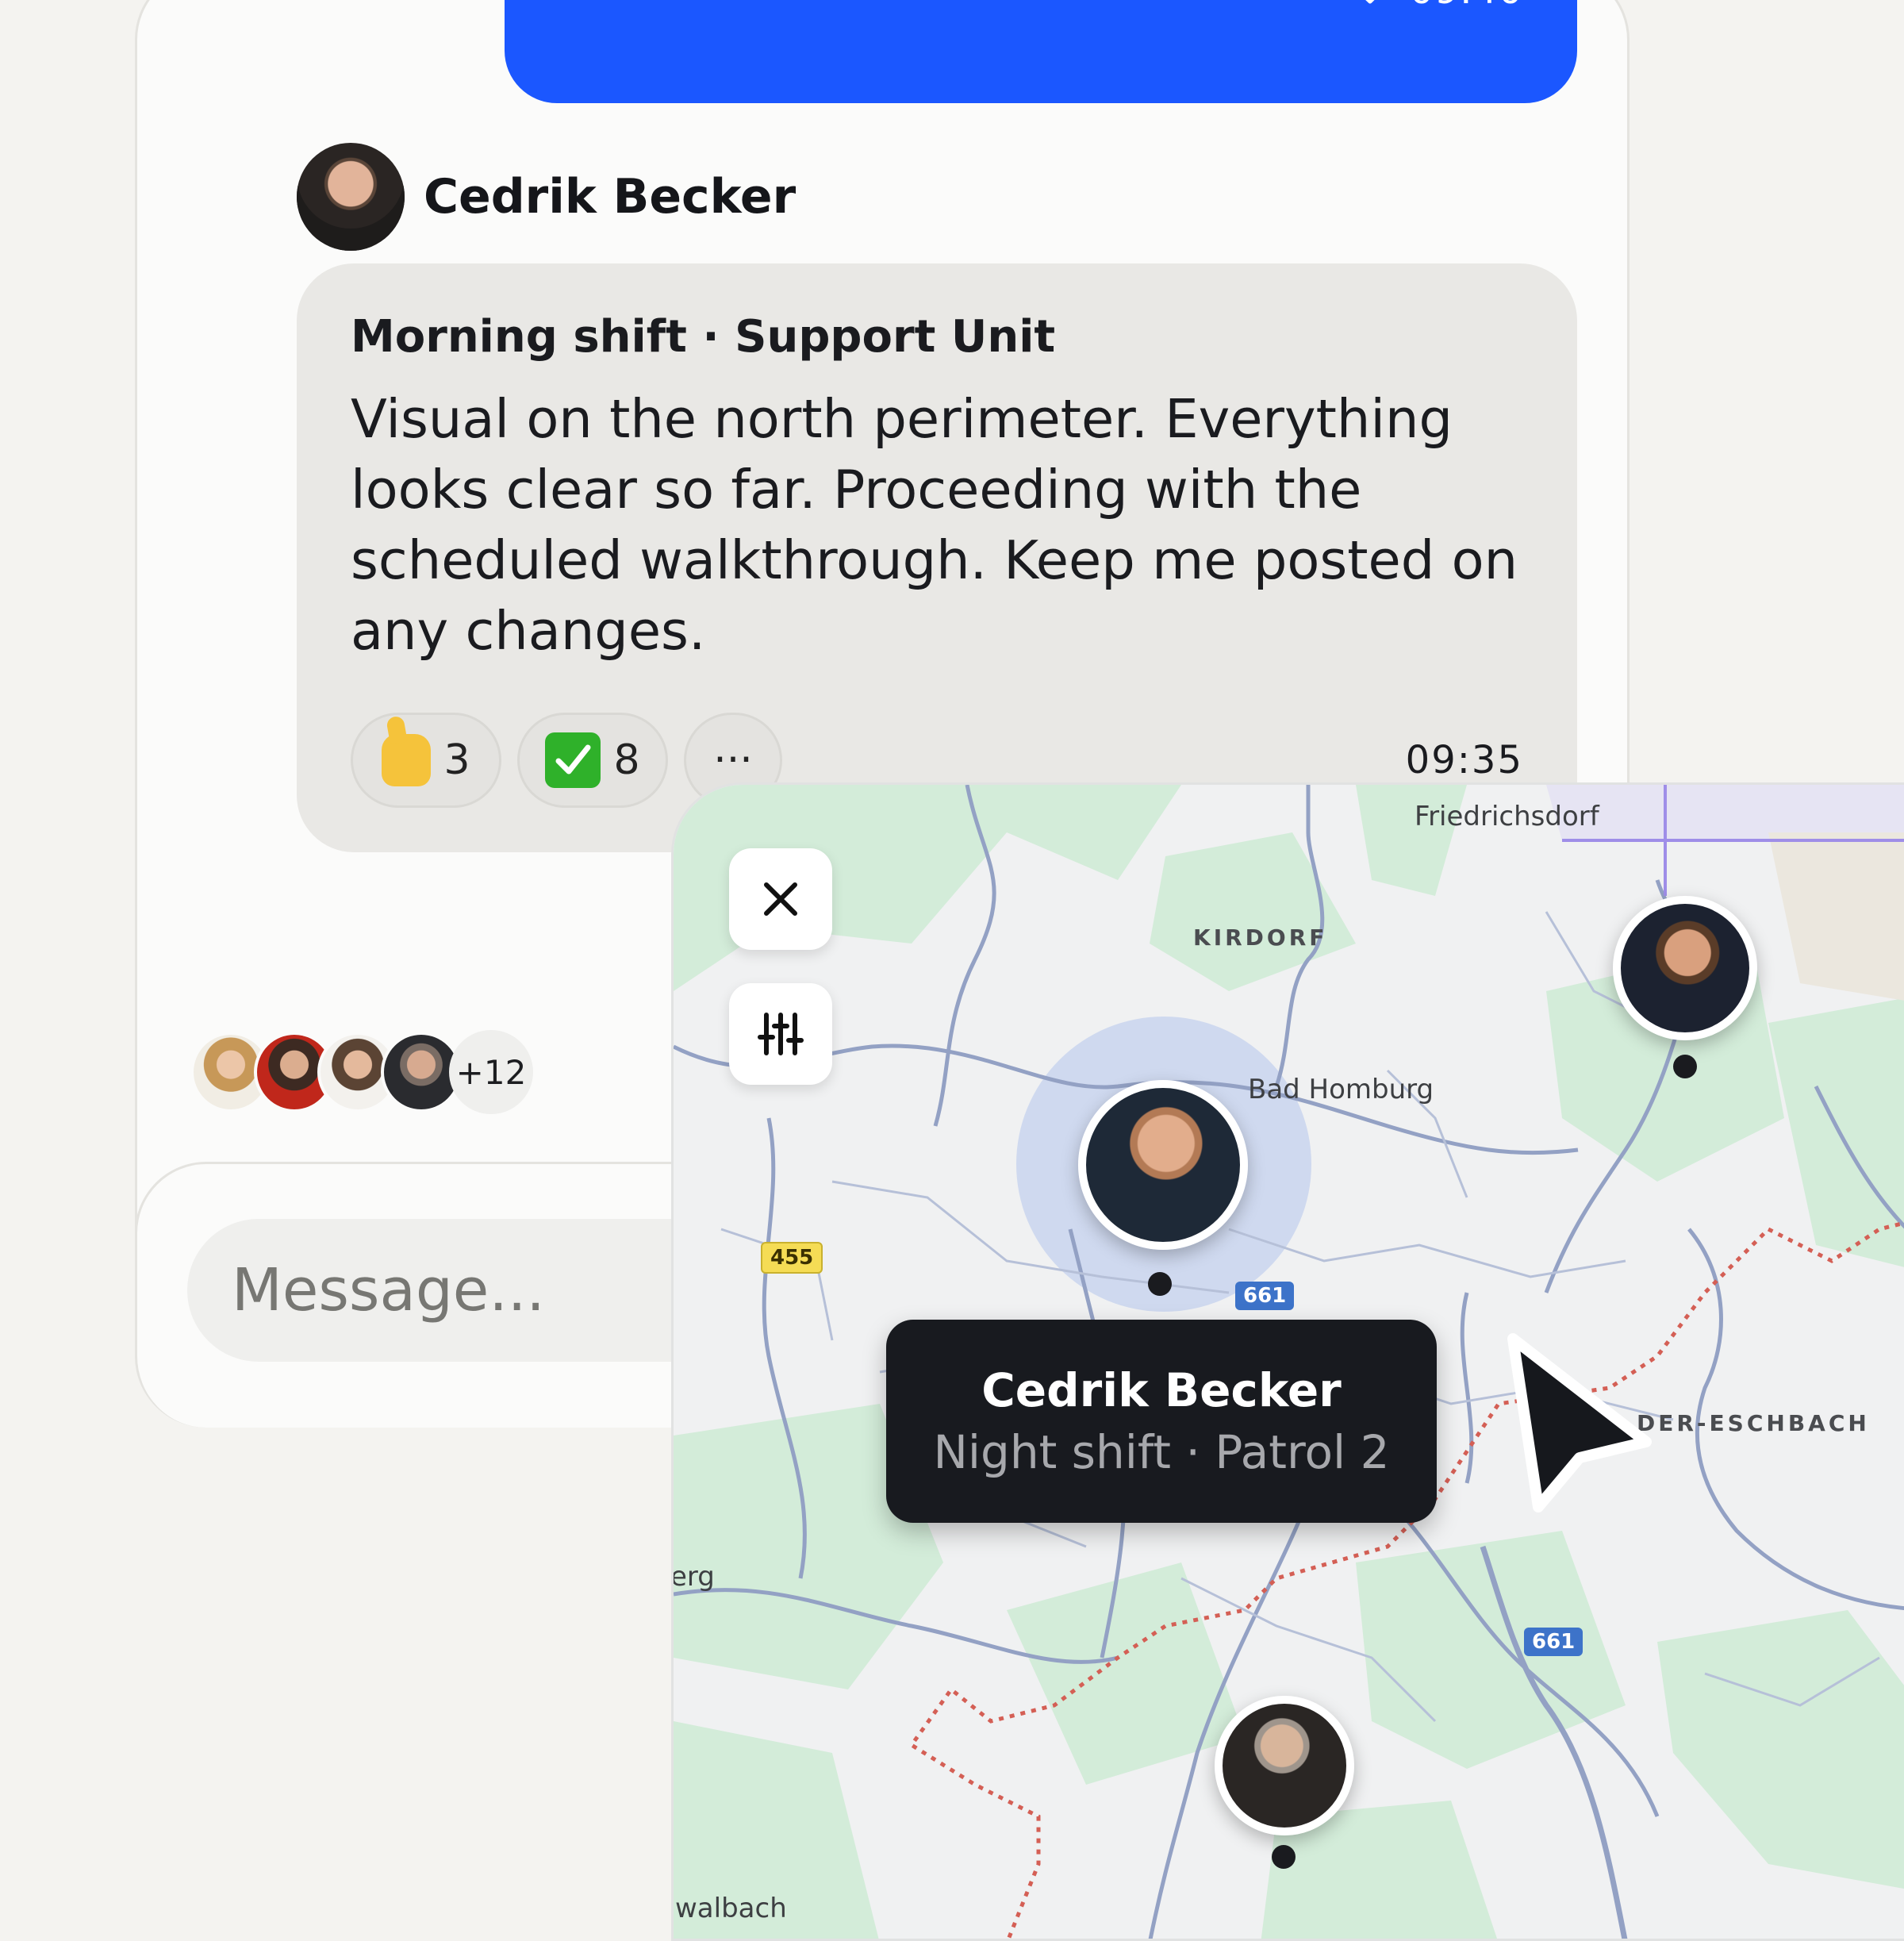 This screenshot has width=1904, height=1941. I want to click on map-place-label: KIRDORF, so click(1260, 937).